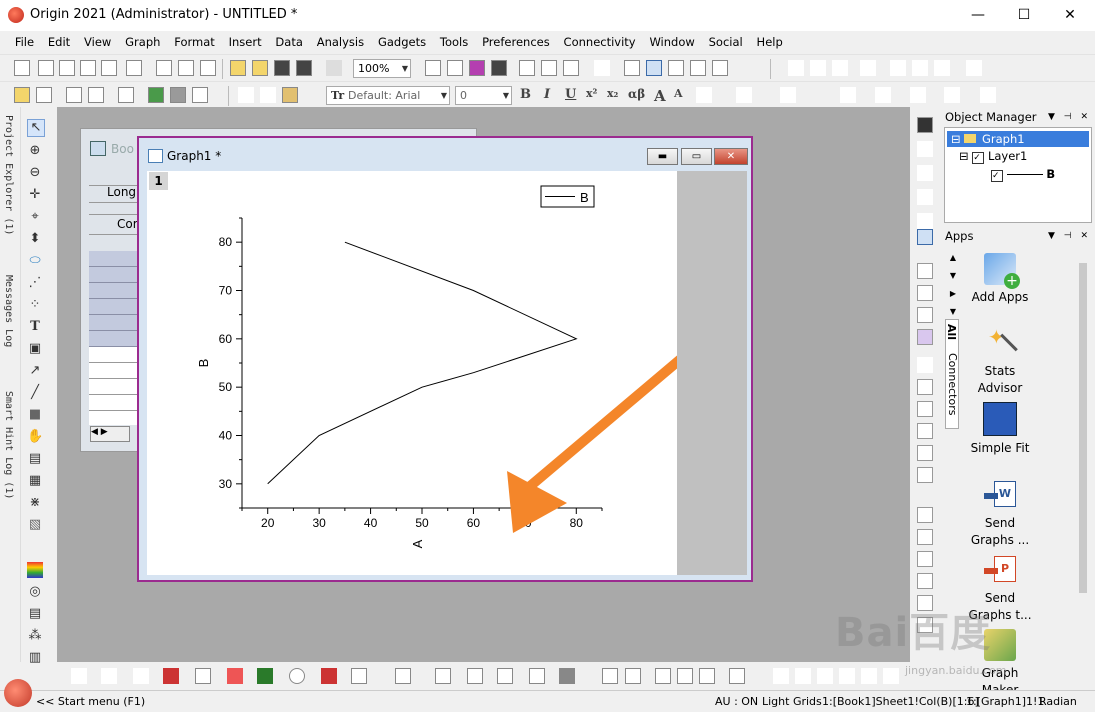  I want to click on tree-item-layer1: ⊟ ✓ Layer1, so click(993, 156).